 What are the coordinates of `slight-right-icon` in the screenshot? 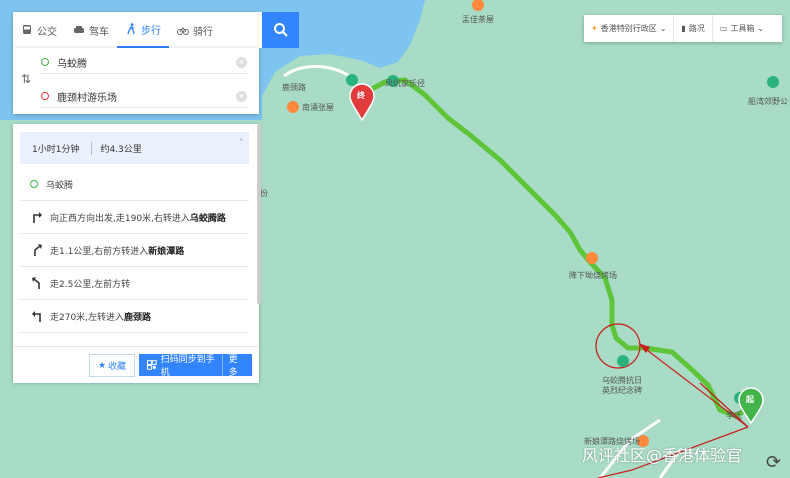 It's located at (38, 250).